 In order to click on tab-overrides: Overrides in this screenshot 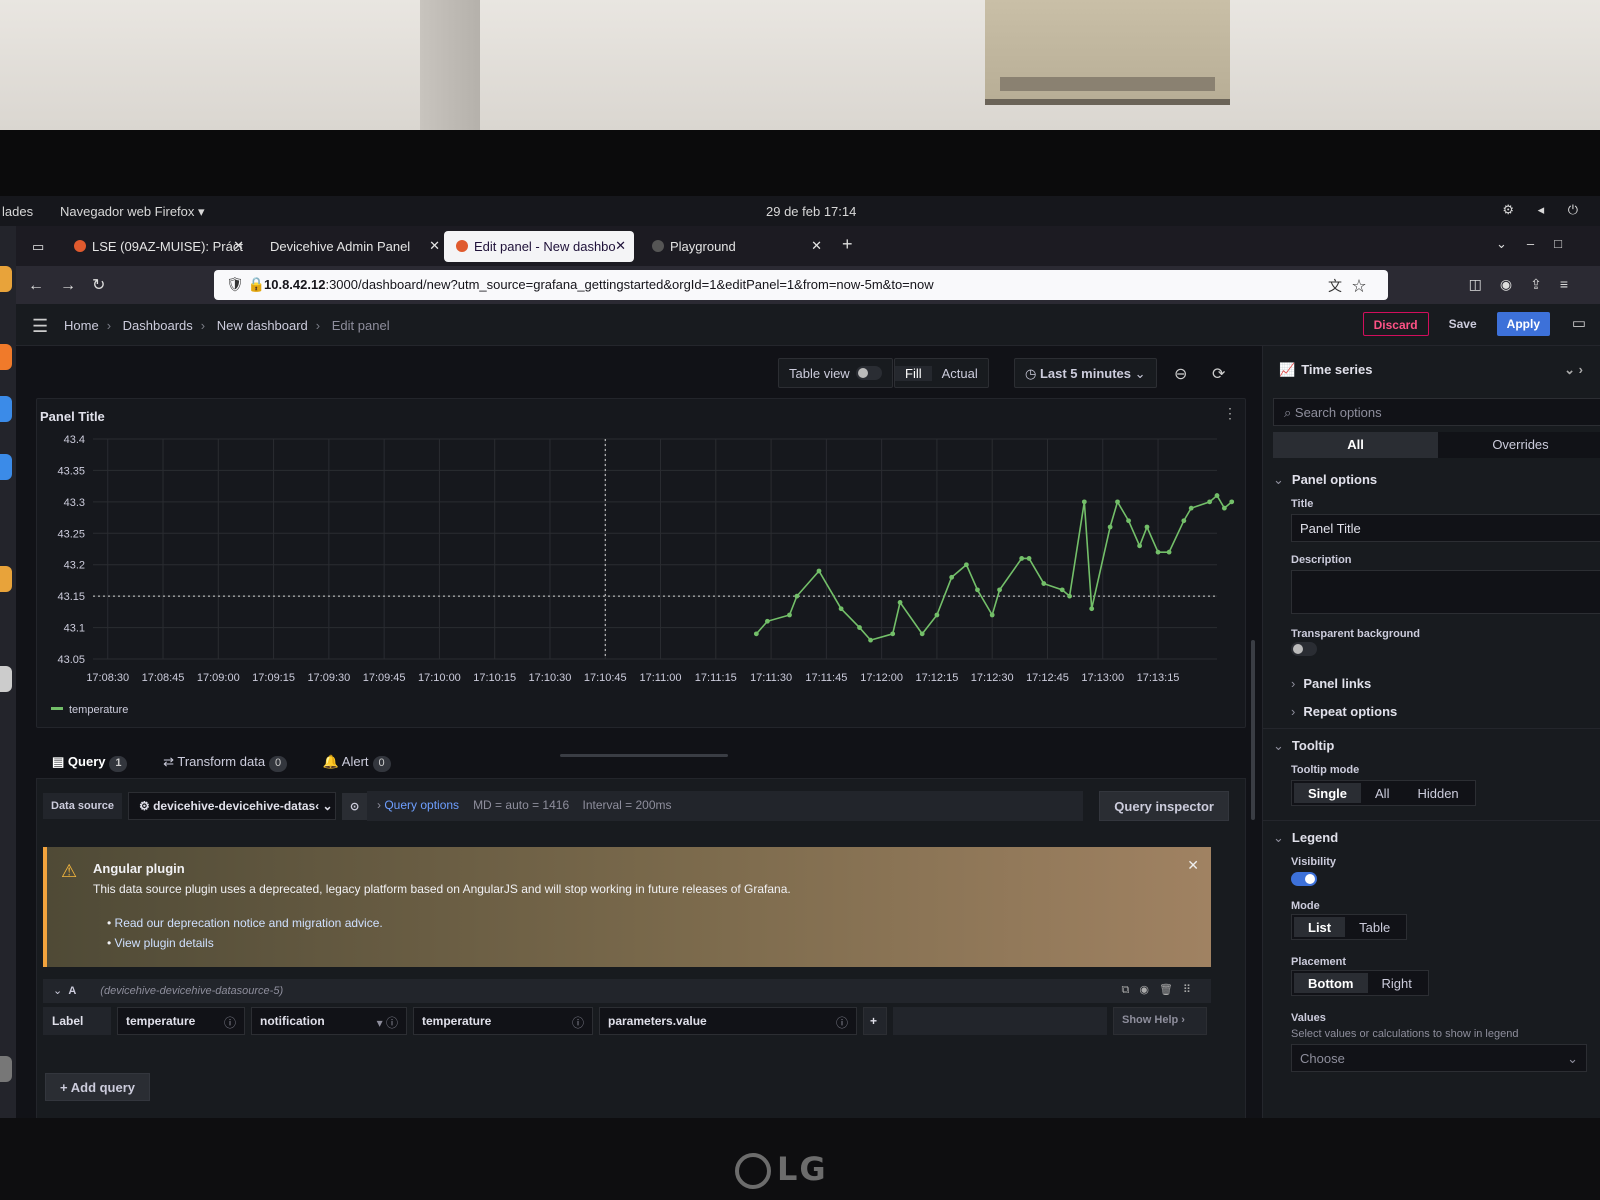, I will do `click(1519, 445)`.